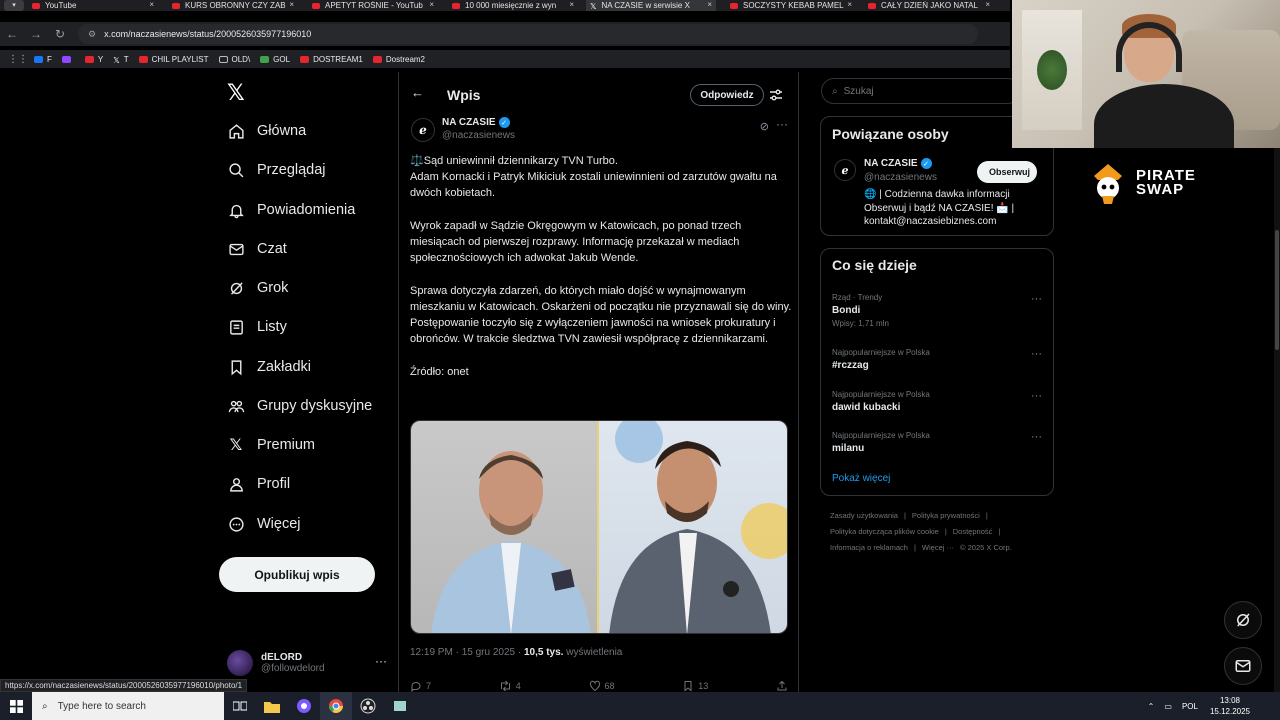  What do you see at coordinates (269, 367) in the screenshot?
I see `nav-item-bookmarks: Zakładki` at bounding box center [269, 367].